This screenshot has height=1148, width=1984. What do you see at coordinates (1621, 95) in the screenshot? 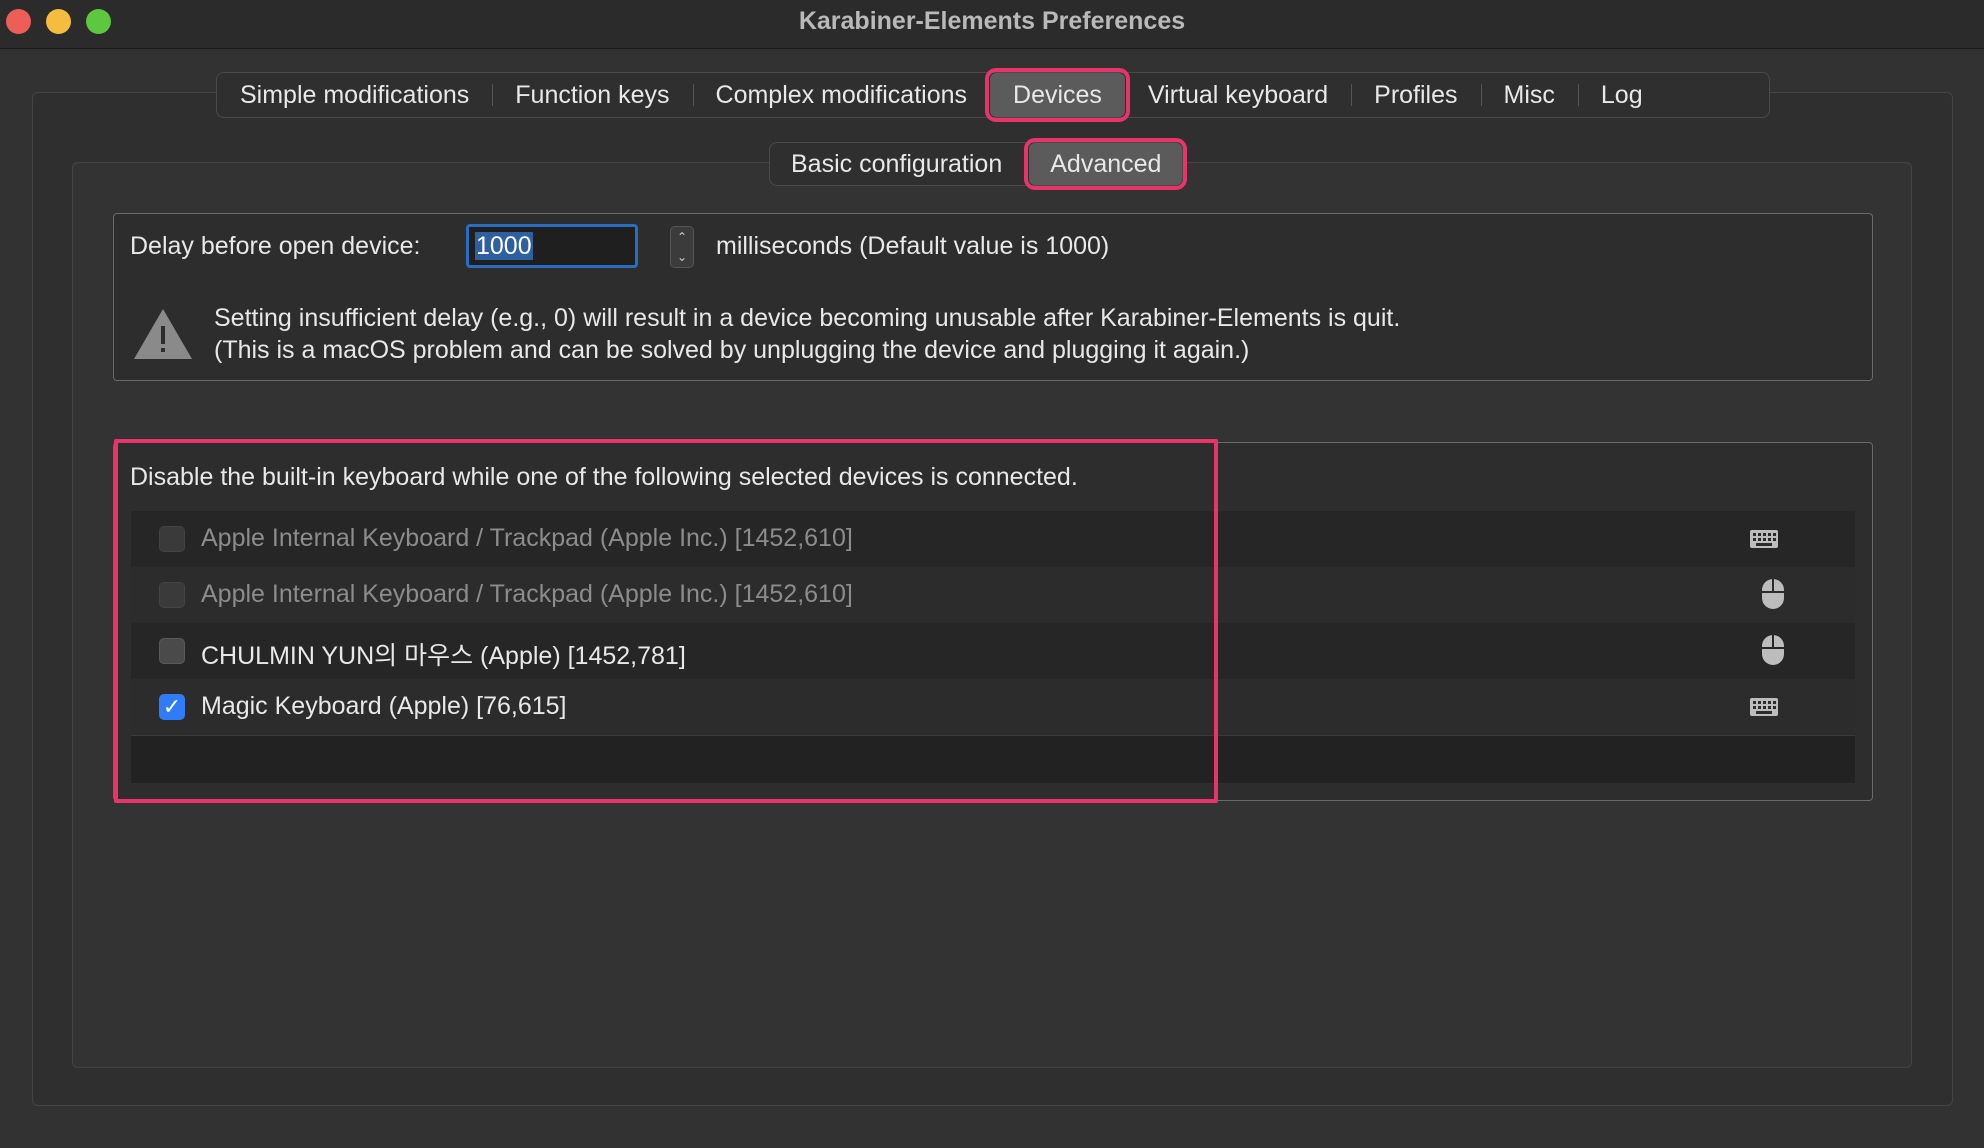
I see `tab-log: Log` at bounding box center [1621, 95].